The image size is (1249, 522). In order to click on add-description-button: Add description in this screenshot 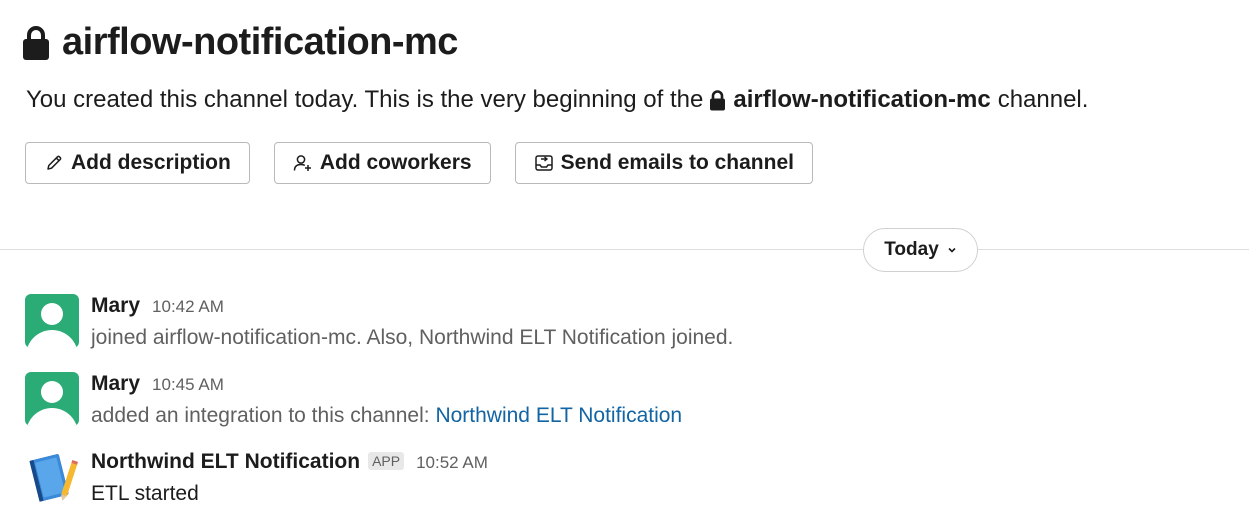, I will do `click(137, 163)`.